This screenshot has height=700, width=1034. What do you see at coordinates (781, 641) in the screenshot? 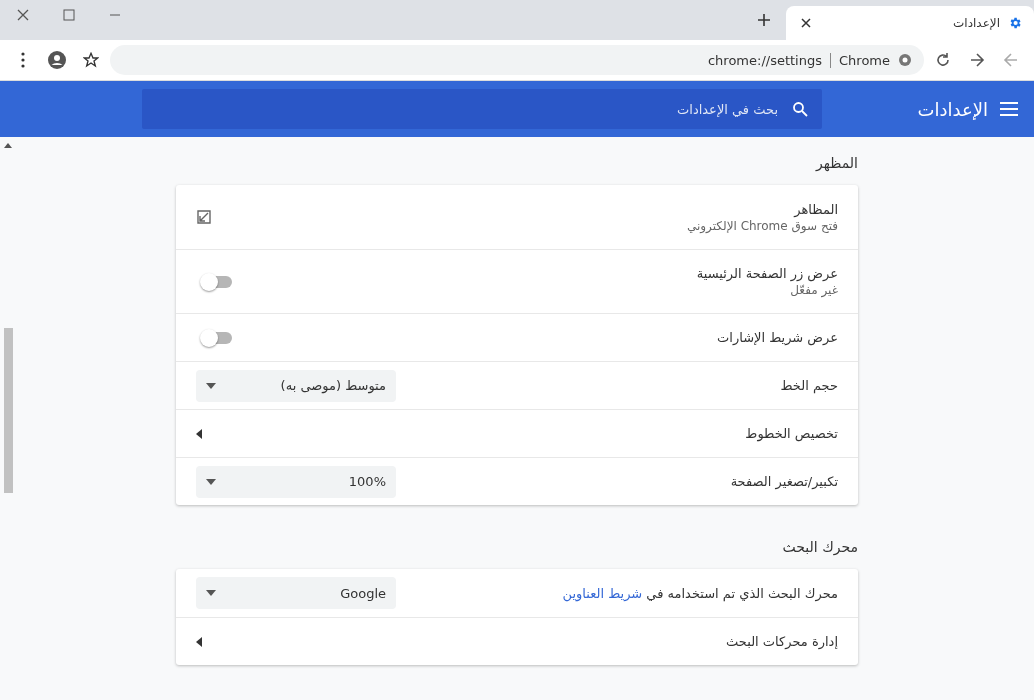
I see `setting-label: إدارة محركات البحث` at bounding box center [781, 641].